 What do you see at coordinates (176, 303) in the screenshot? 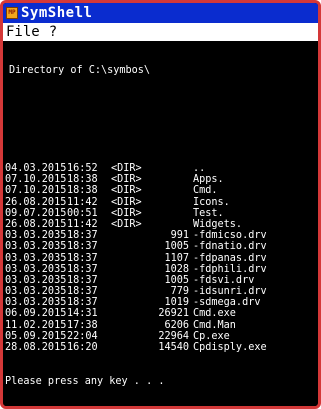
I see `entry-size: 1019` at bounding box center [176, 303].